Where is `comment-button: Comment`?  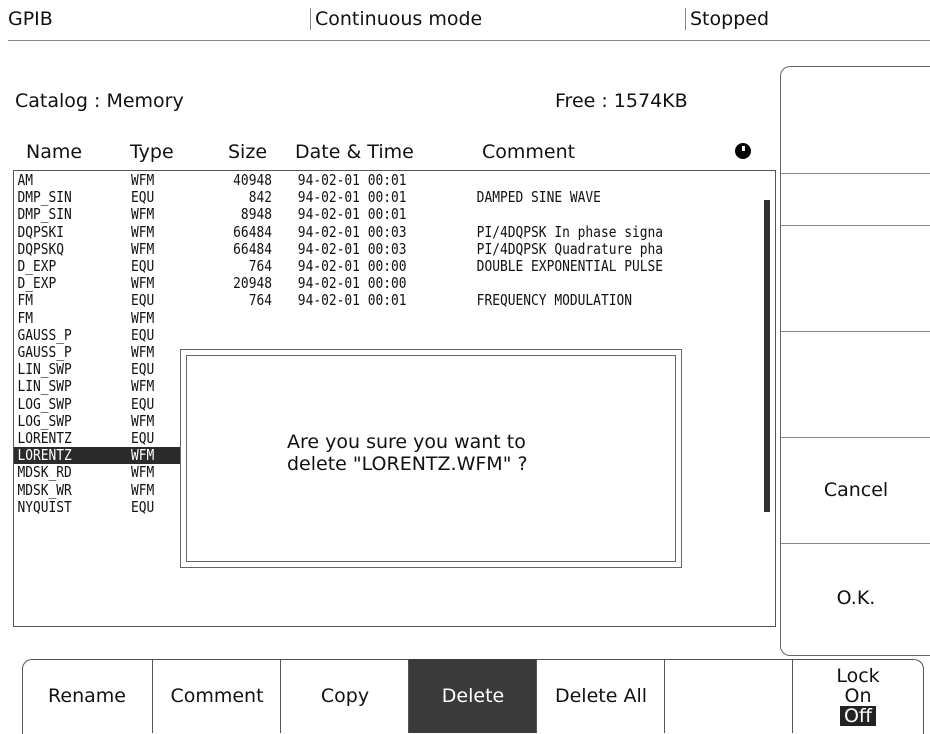
comment-button: Comment is located at coordinates (216, 696).